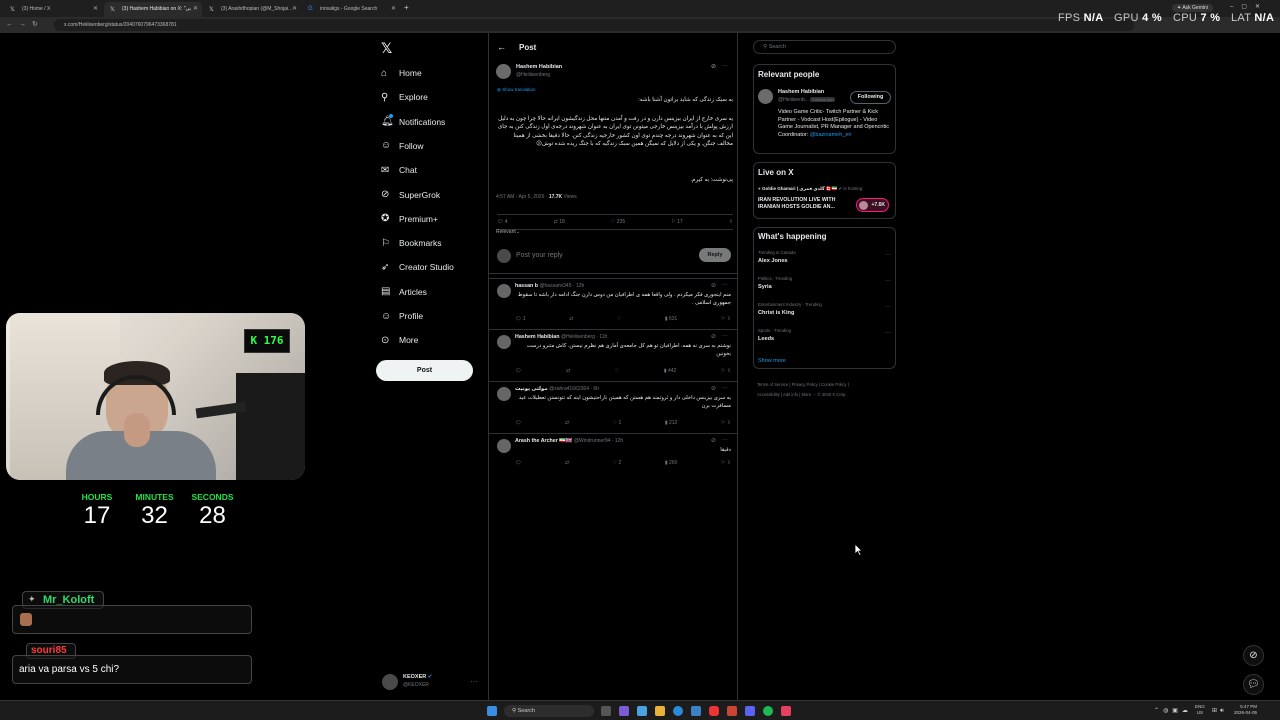 The image size is (1280, 720). I want to click on ask-gemini-button: ✦ Ask Gemini, so click(1192, 8).